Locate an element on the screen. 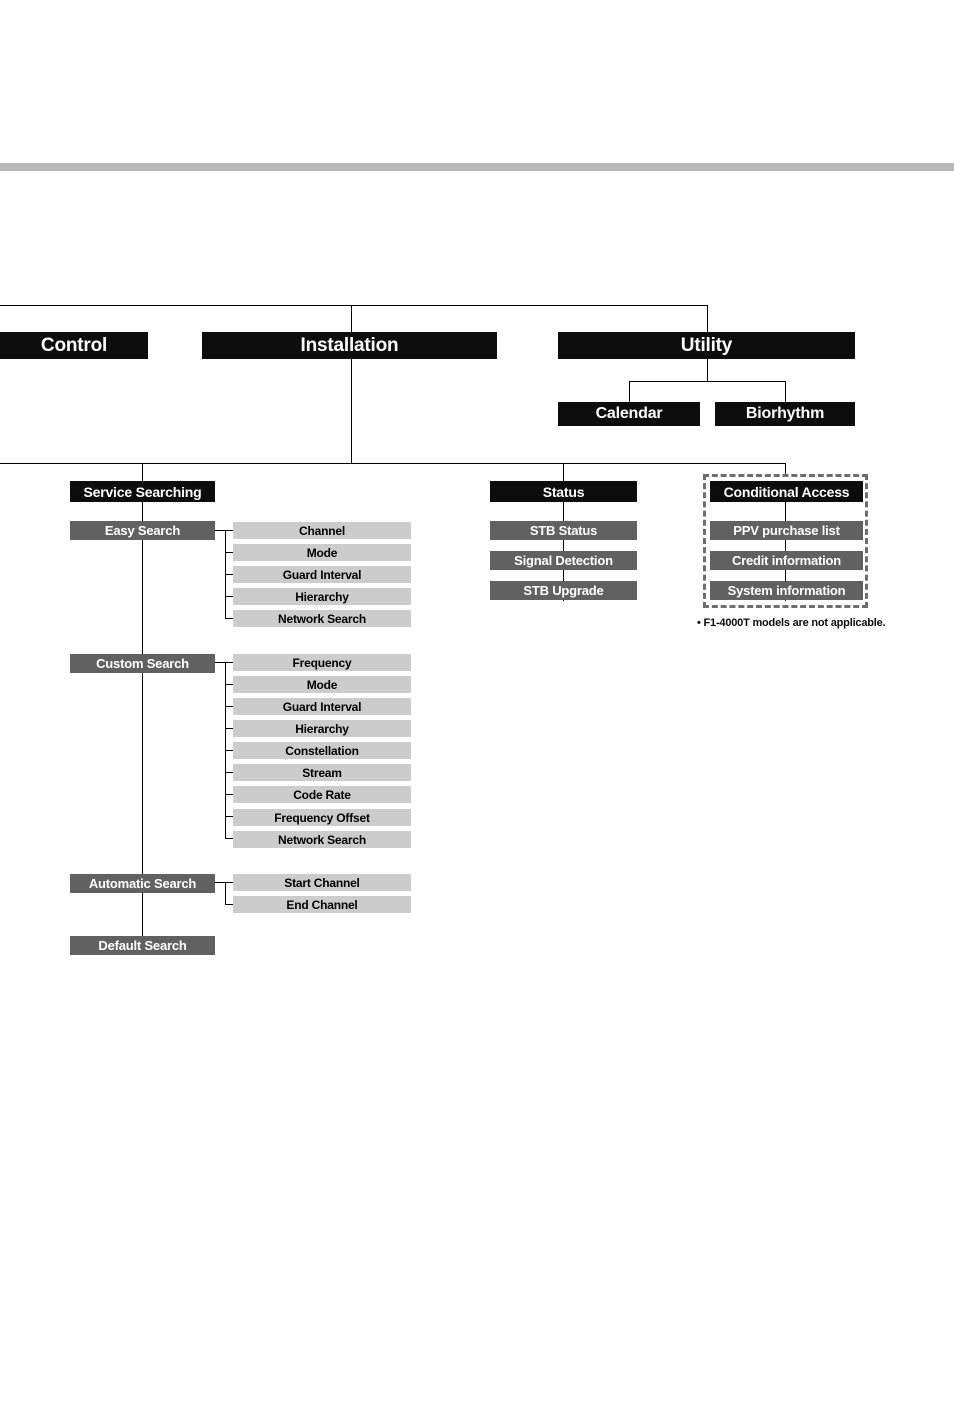 The image size is (954, 1403). connector-tier3-bus is located at coordinates (393, 463).